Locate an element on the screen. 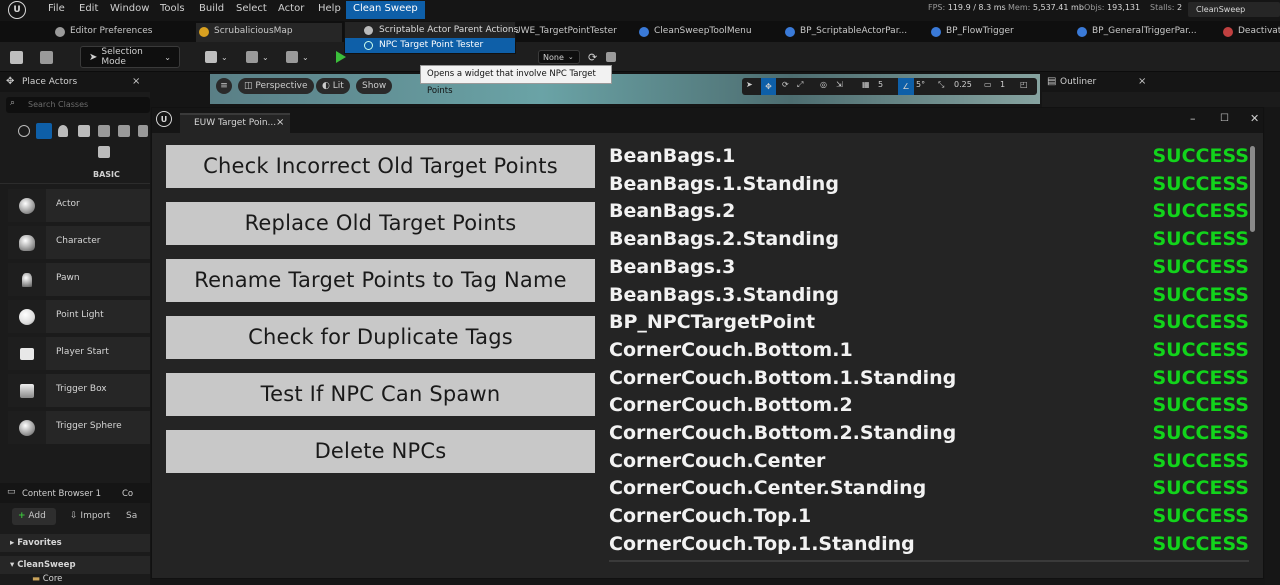 The width and height of the screenshot is (1280, 585). all-classes-icon is located at coordinates (104, 152).